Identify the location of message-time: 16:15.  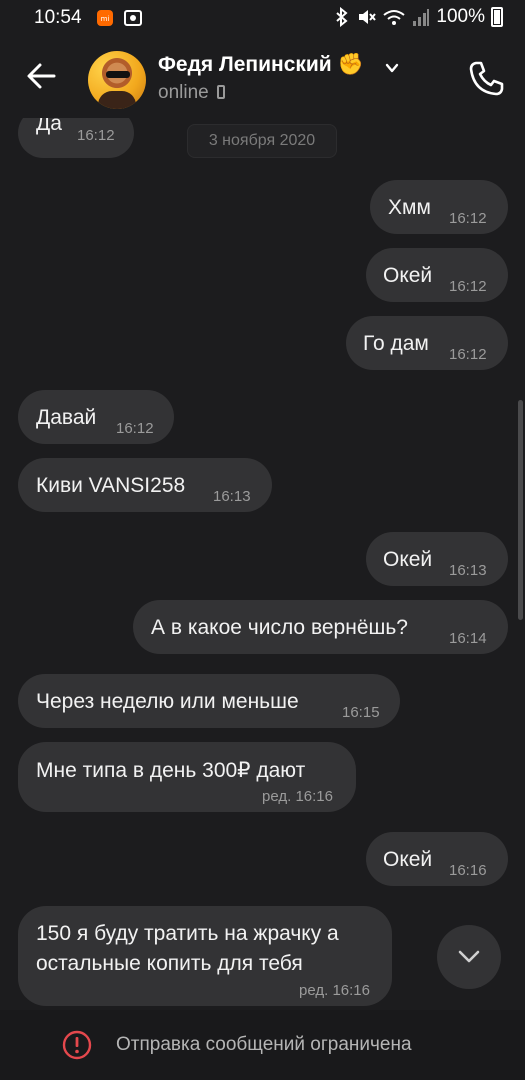
(361, 712).